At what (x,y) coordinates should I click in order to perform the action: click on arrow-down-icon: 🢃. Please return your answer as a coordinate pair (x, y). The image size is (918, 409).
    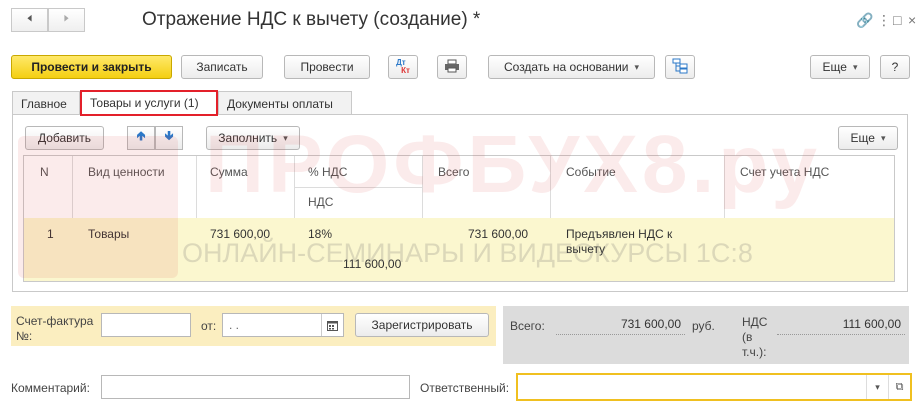
    Looking at the image, I should click on (169, 135).